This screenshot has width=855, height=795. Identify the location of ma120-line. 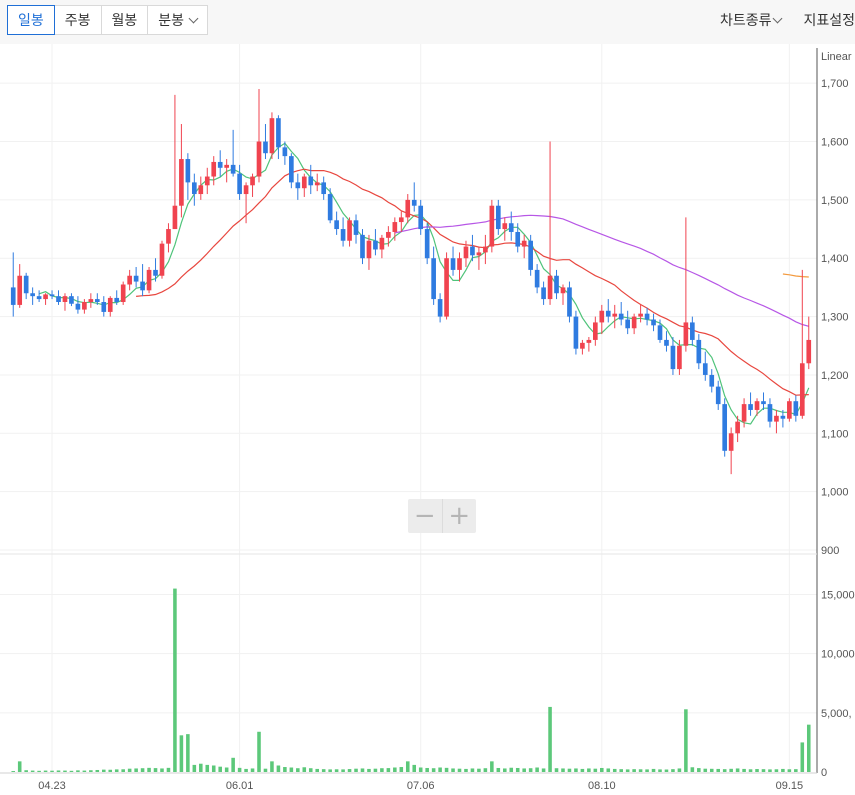
(795, 275).